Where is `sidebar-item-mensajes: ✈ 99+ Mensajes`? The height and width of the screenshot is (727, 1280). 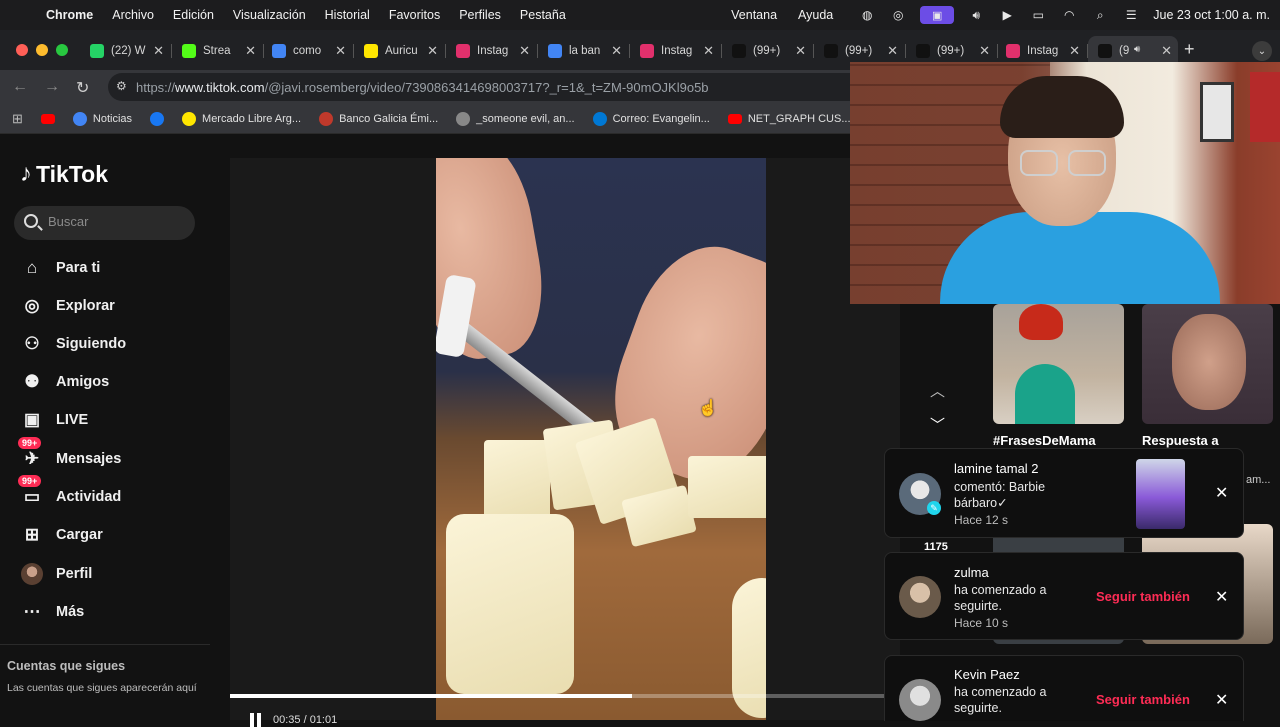
sidebar-item-mensajes: ✈ 99+ Mensajes is located at coordinates (69, 455).